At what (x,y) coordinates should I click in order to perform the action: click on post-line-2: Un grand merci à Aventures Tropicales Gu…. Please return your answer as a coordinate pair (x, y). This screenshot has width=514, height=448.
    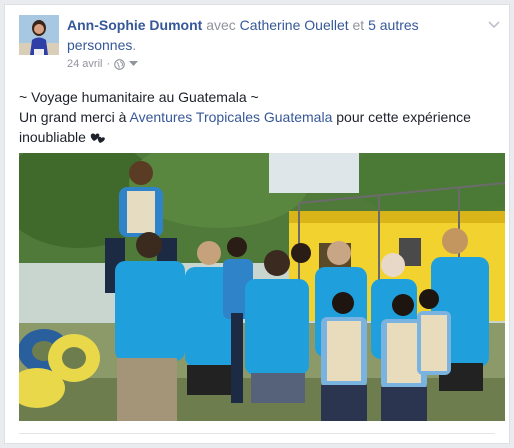
    Looking at the image, I should click on (259, 128).